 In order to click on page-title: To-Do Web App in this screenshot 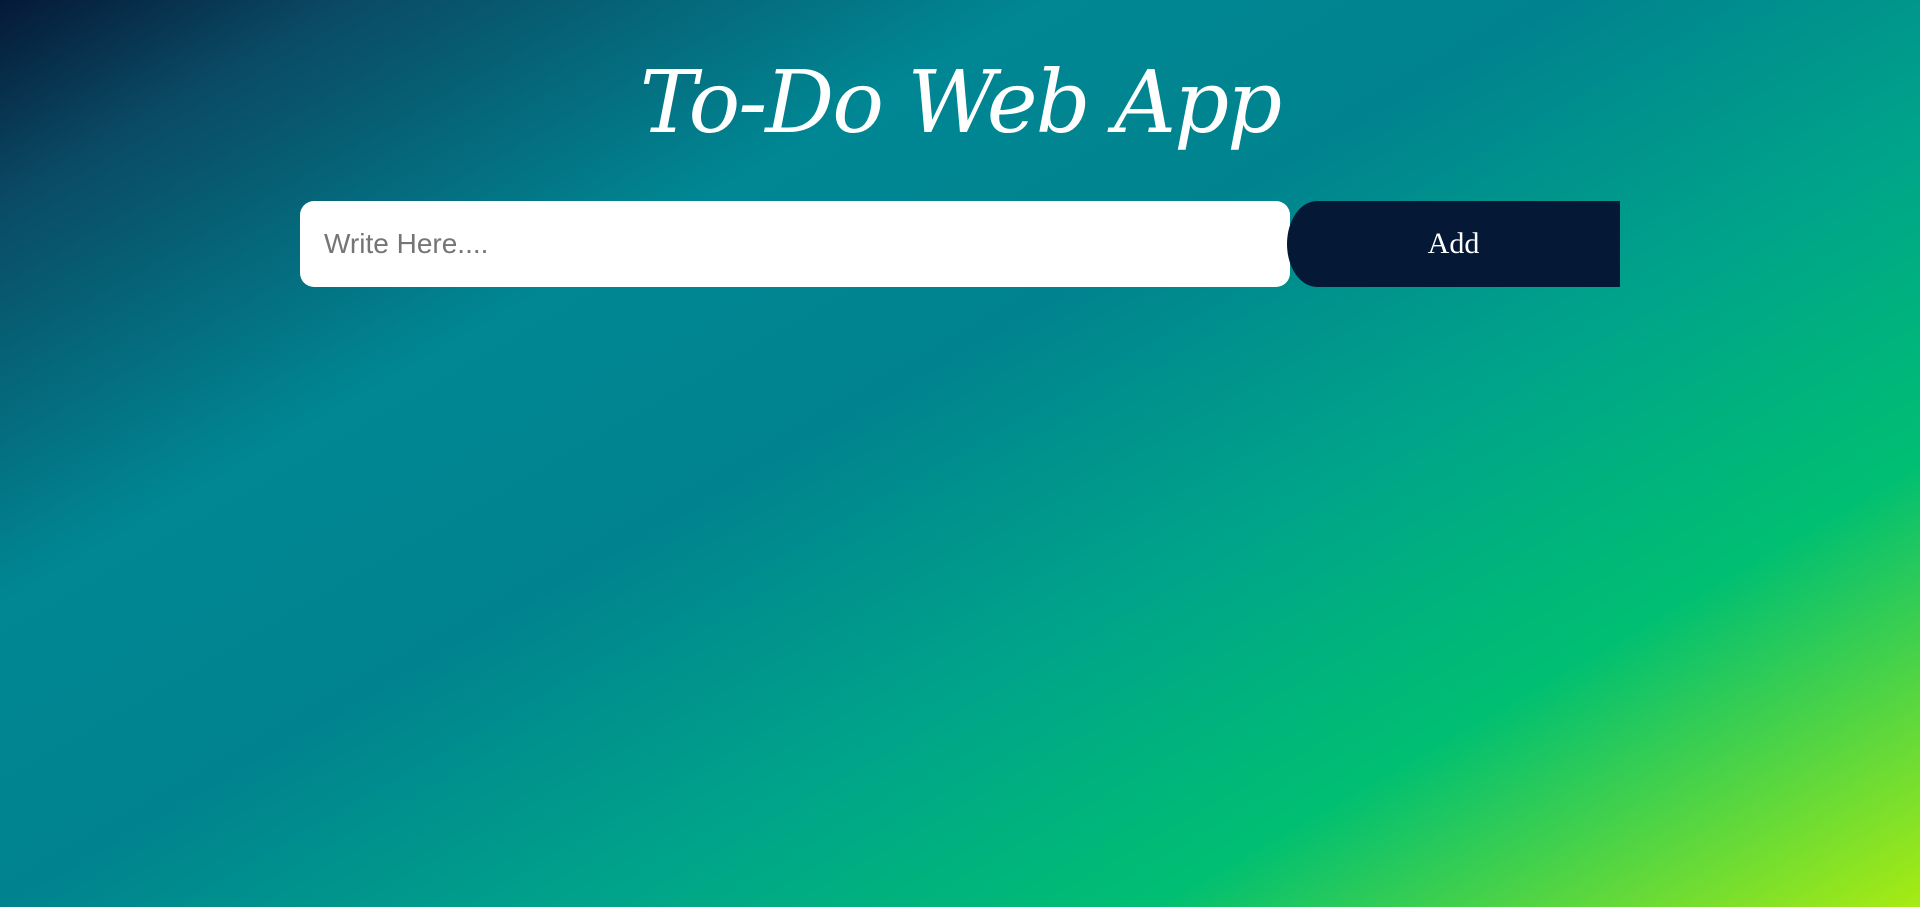, I will do `click(960, 103)`.